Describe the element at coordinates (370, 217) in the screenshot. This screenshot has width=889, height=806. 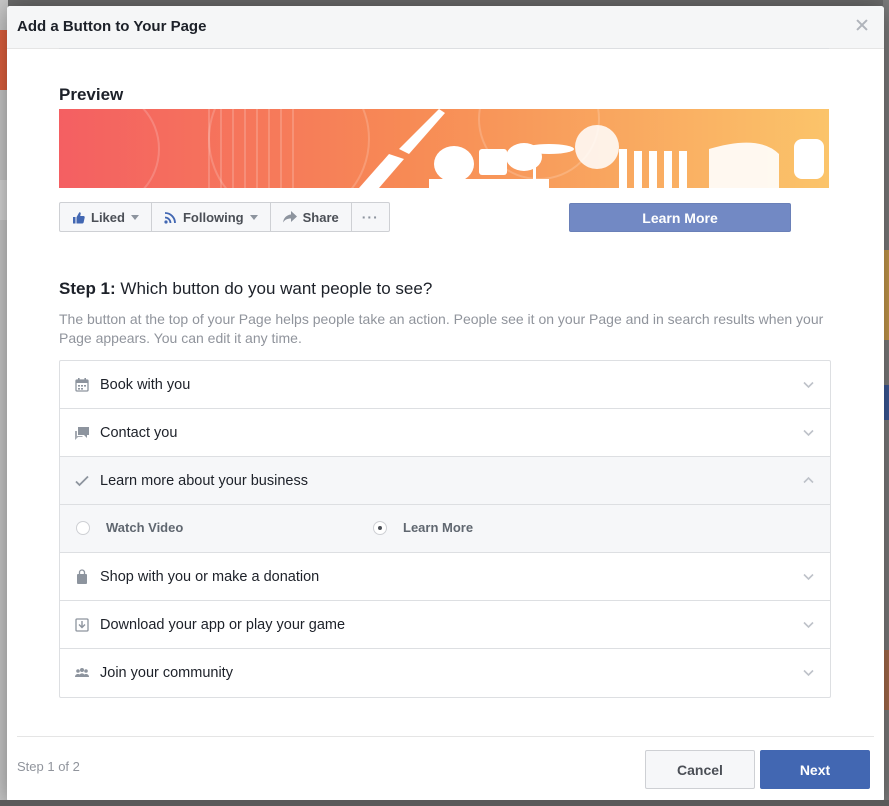
I see `more-icon: ···` at that location.